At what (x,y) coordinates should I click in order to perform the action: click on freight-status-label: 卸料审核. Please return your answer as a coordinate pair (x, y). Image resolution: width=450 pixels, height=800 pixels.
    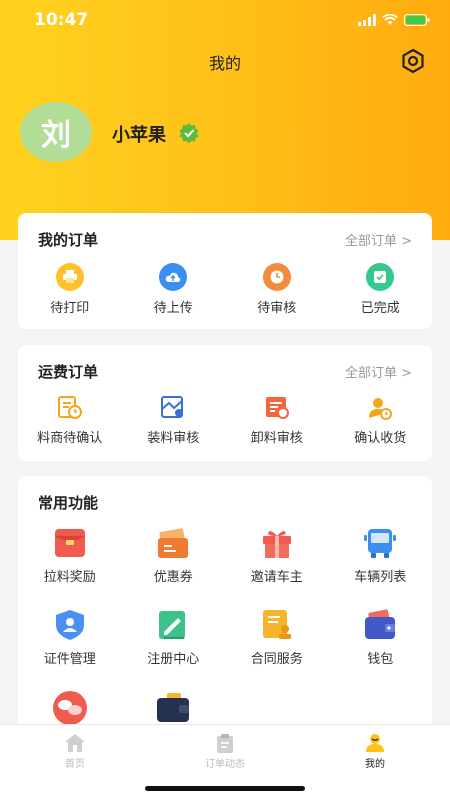
    Looking at the image, I should click on (276, 438).